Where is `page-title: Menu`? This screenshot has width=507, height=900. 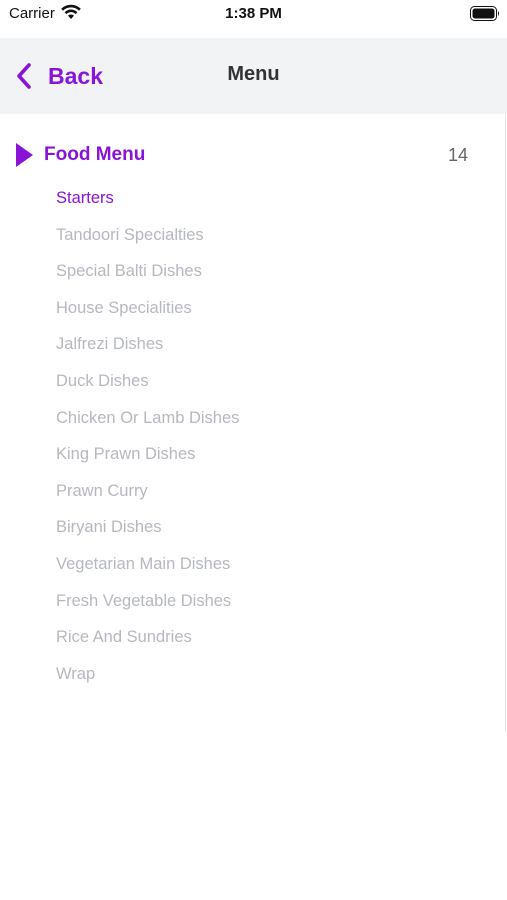
page-title: Menu is located at coordinates (253, 74).